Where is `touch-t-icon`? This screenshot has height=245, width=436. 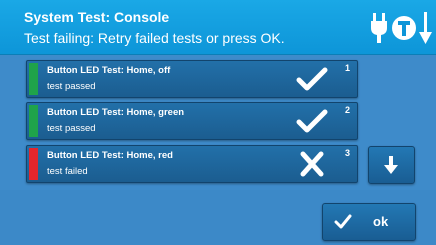 touch-t-icon is located at coordinates (404, 28).